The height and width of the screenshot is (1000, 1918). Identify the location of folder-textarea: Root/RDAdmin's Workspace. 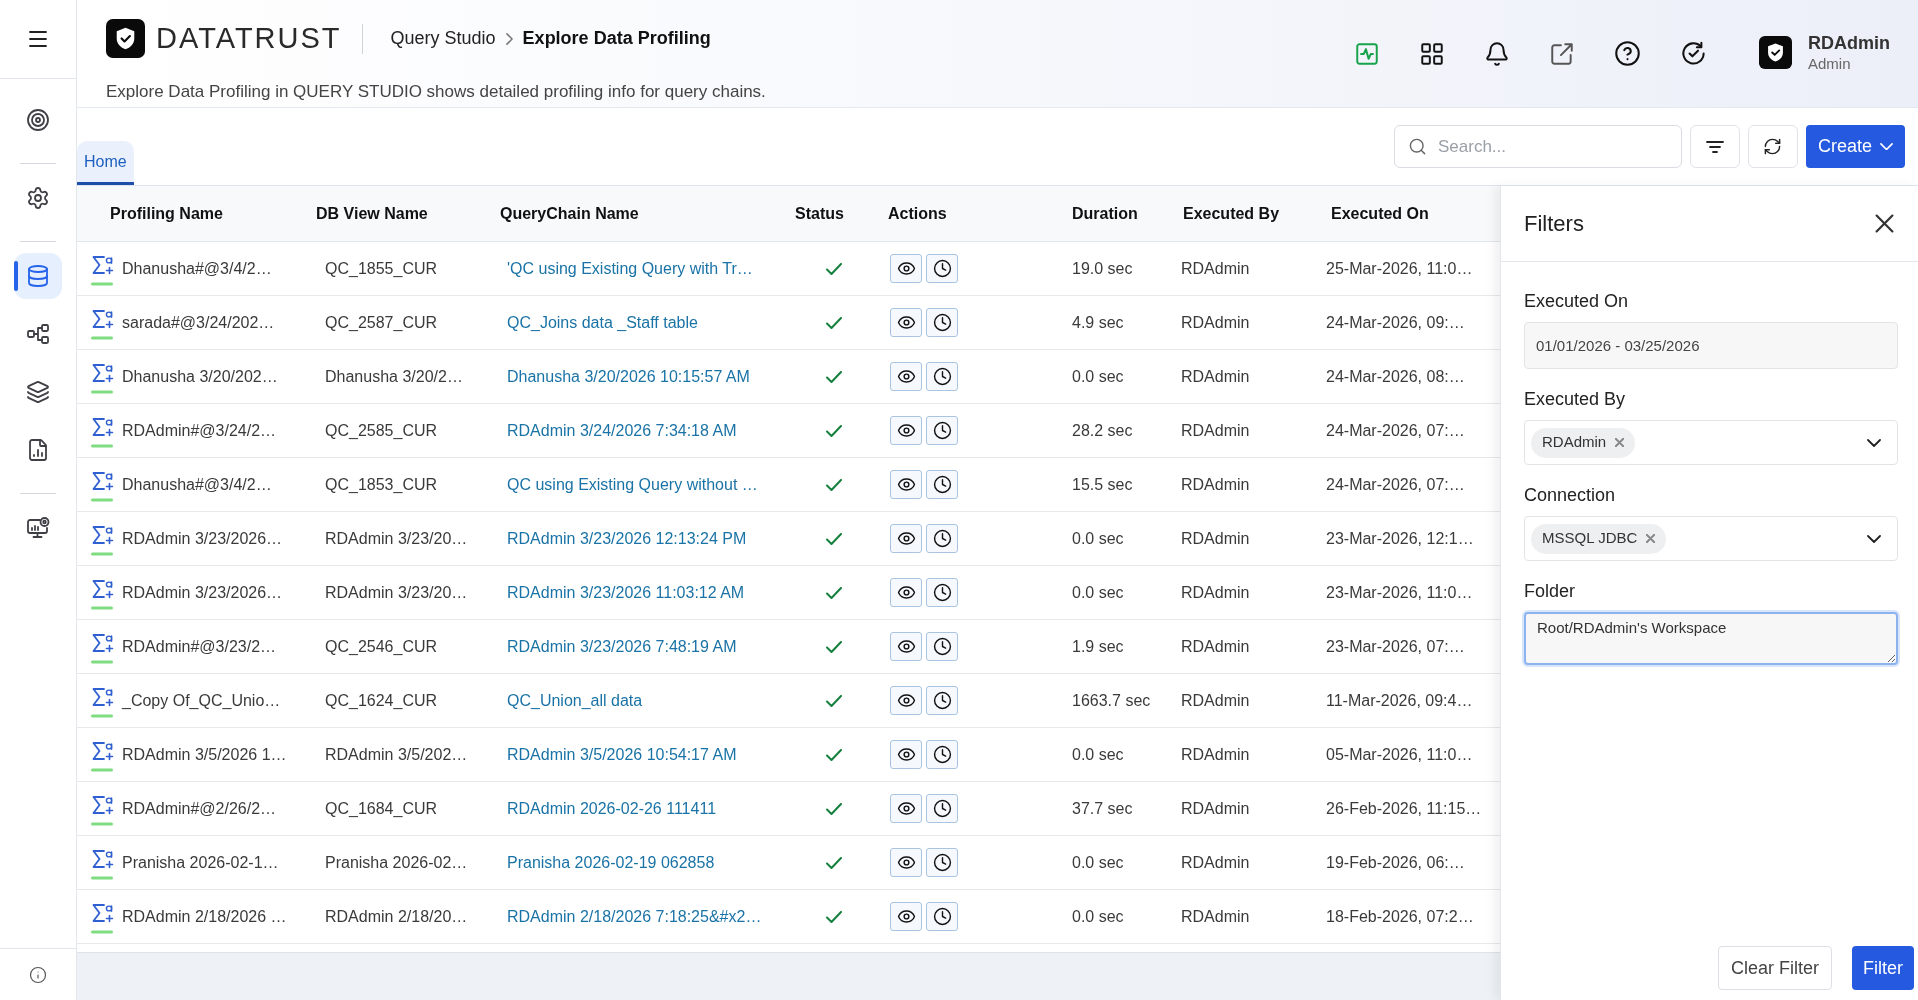
(1711, 638).